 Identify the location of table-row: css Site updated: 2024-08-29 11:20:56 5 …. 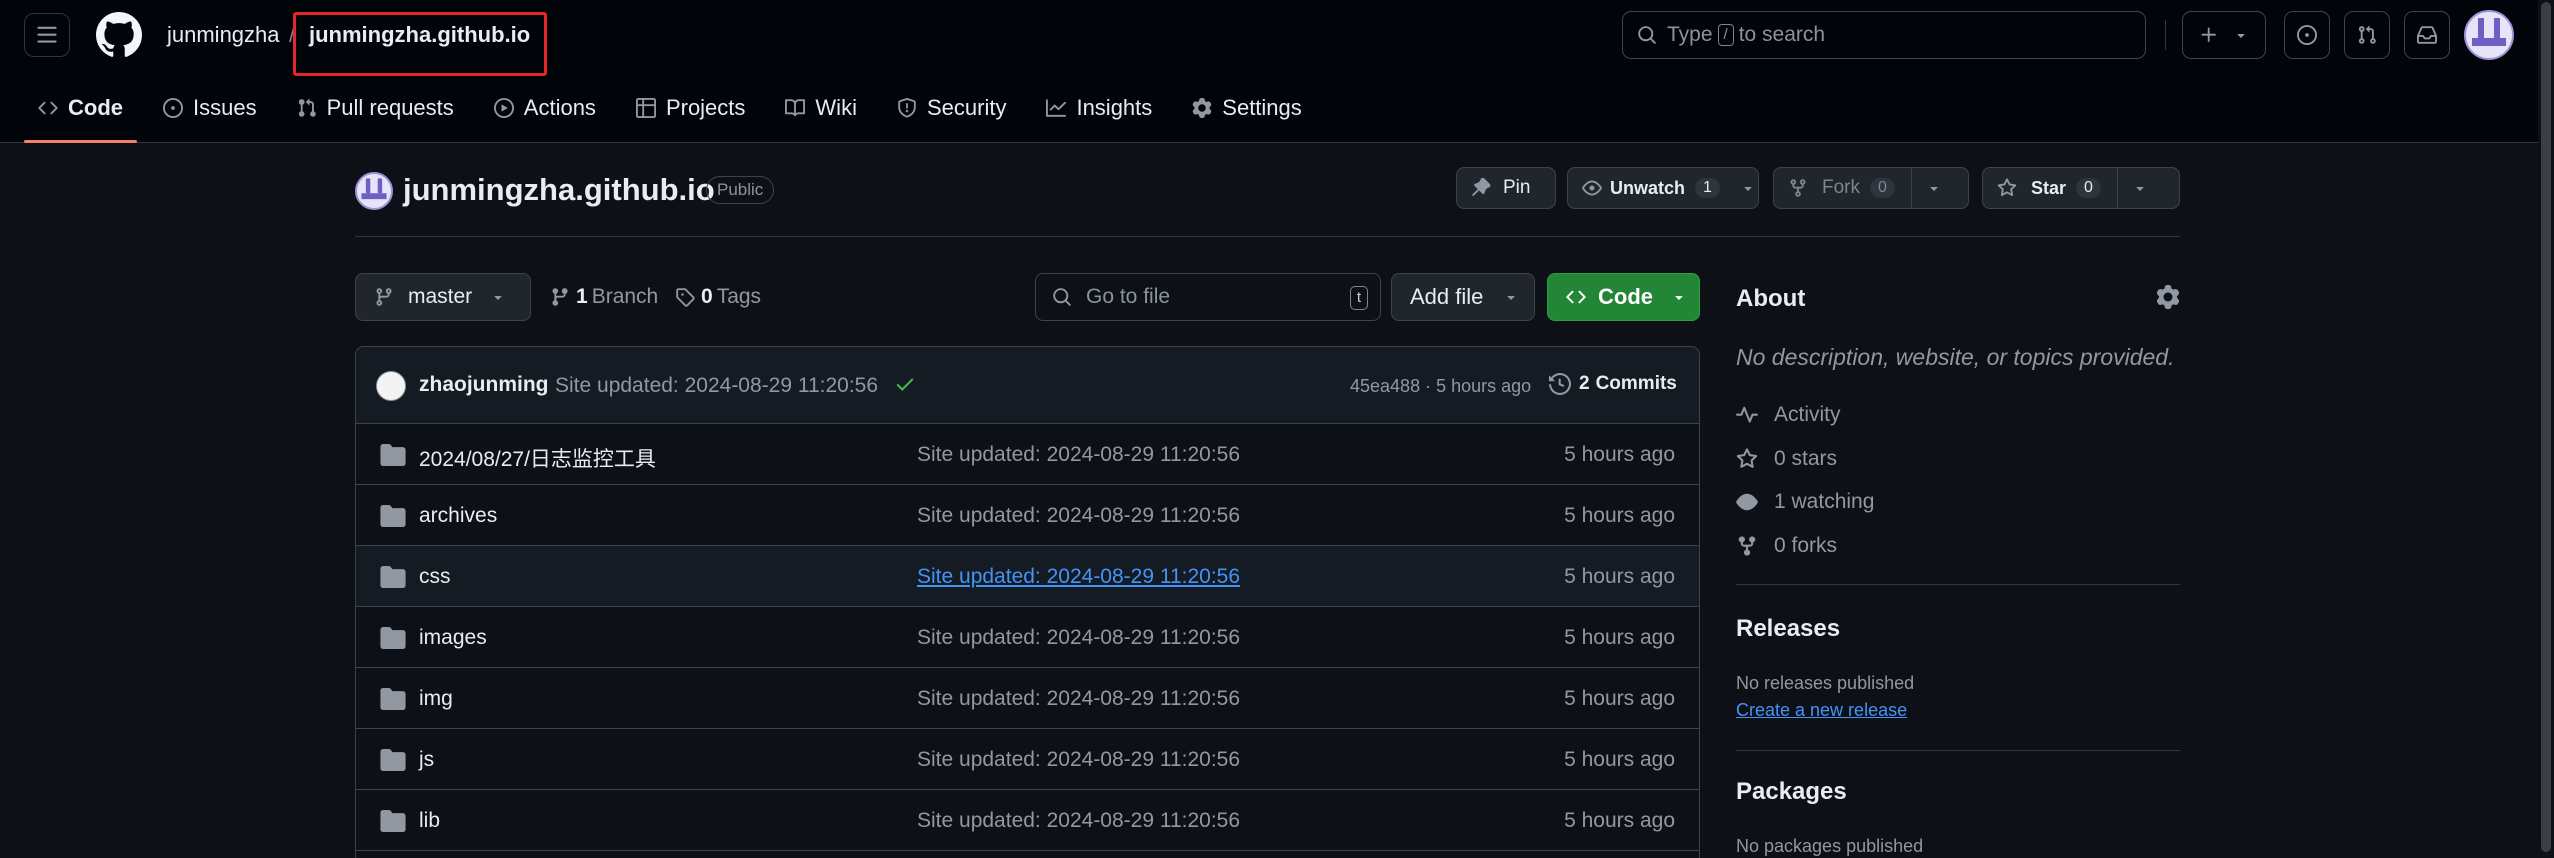
(1027, 576).